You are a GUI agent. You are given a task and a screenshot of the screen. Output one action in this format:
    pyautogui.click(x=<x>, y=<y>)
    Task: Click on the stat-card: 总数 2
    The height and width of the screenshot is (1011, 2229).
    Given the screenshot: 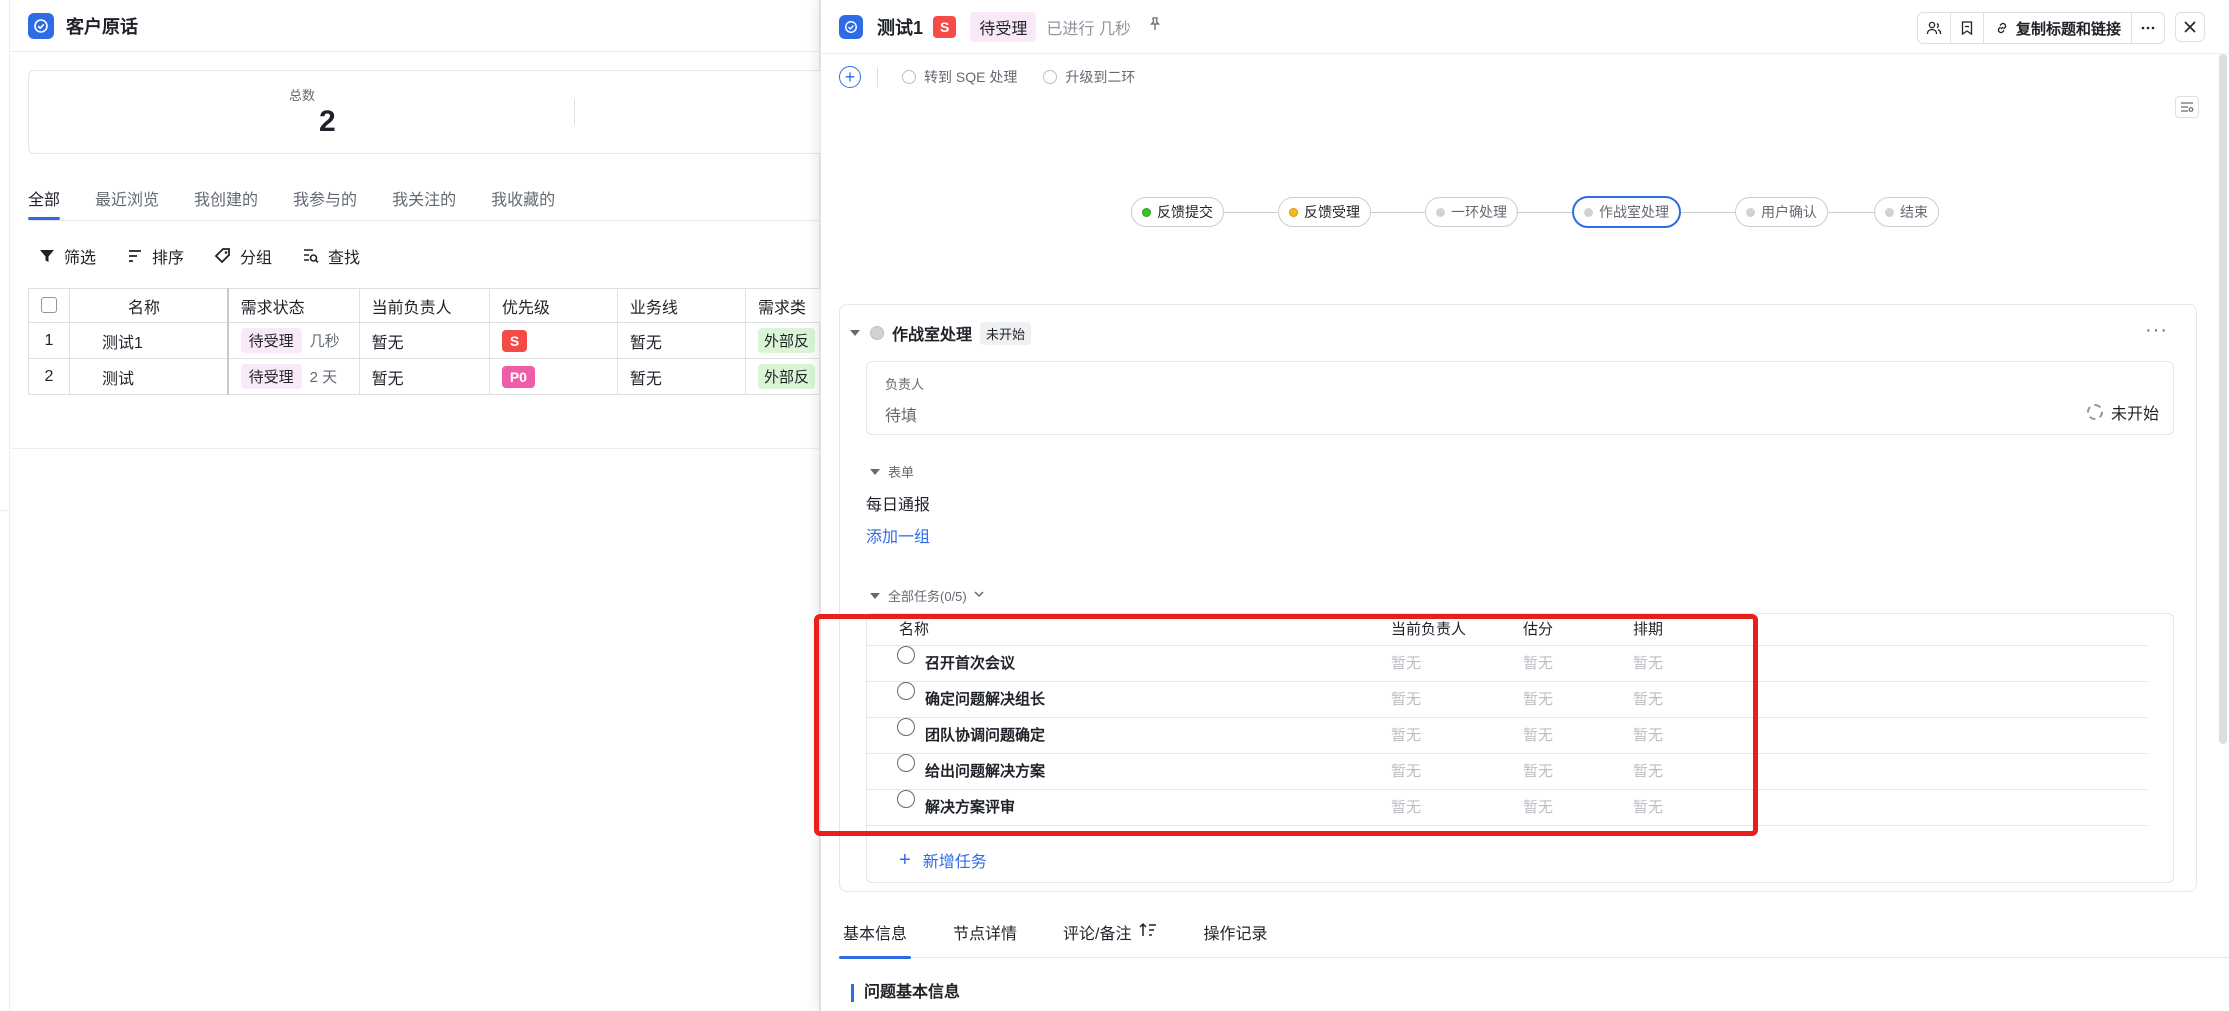 What is the action you would take?
    pyautogui.click(x=438, y=112)
    